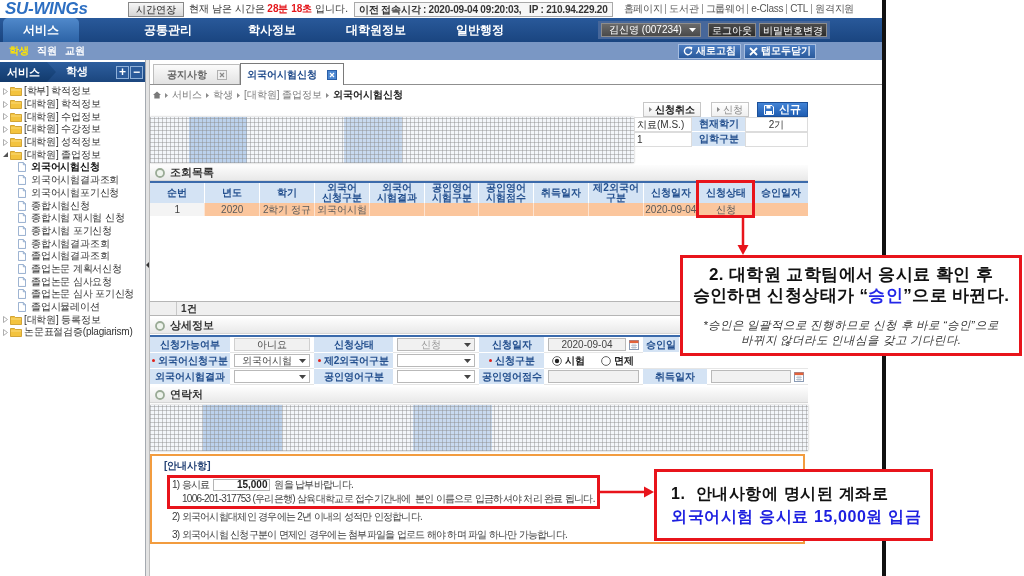 Image resolution: width=1024 pixels, height=576 pixels. Describe the element at coordinates (156, 9) in the screenshot. I see `extend-time-button: 시간연장` at that location.